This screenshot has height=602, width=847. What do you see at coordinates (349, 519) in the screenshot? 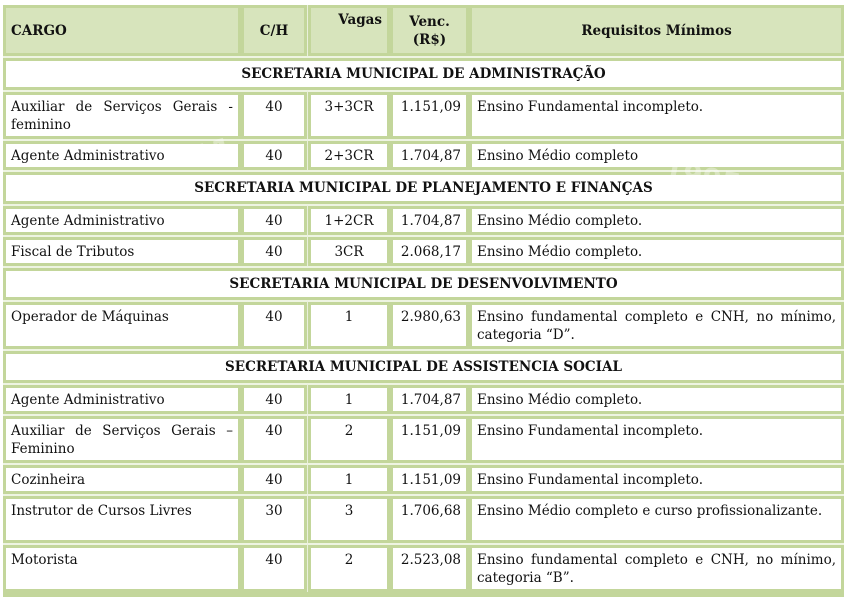
I see `cell-vagas: 3` at bounding box center [349, 519].